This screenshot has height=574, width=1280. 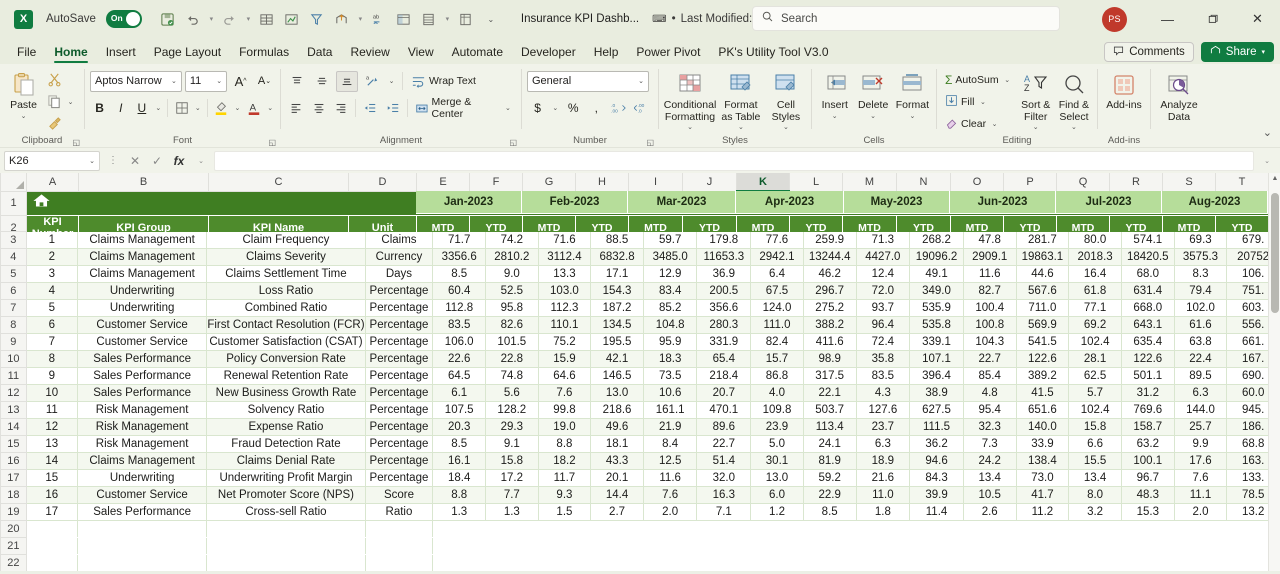 I want to click on cell-value: 36.9, so click(x=724, y=274).